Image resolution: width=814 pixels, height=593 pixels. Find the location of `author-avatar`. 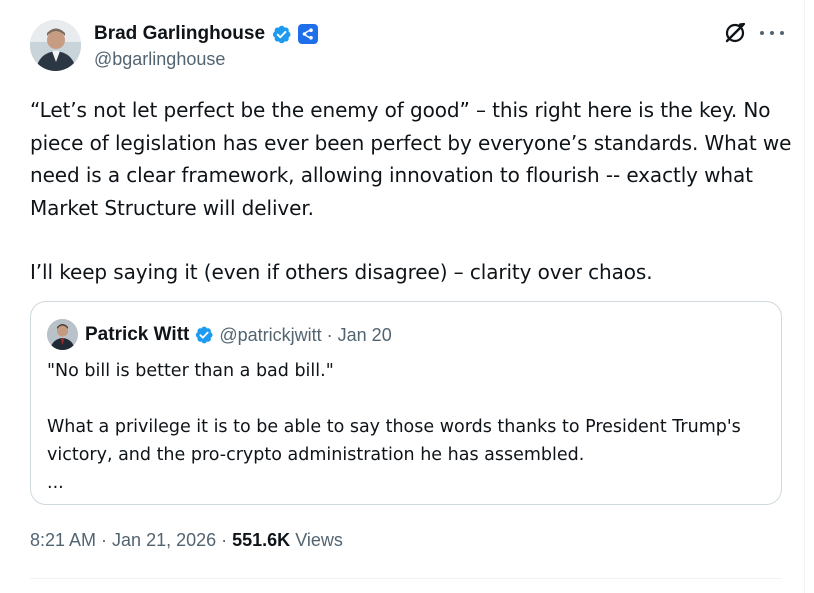

author-avatar is located at coordinates (55, 45).